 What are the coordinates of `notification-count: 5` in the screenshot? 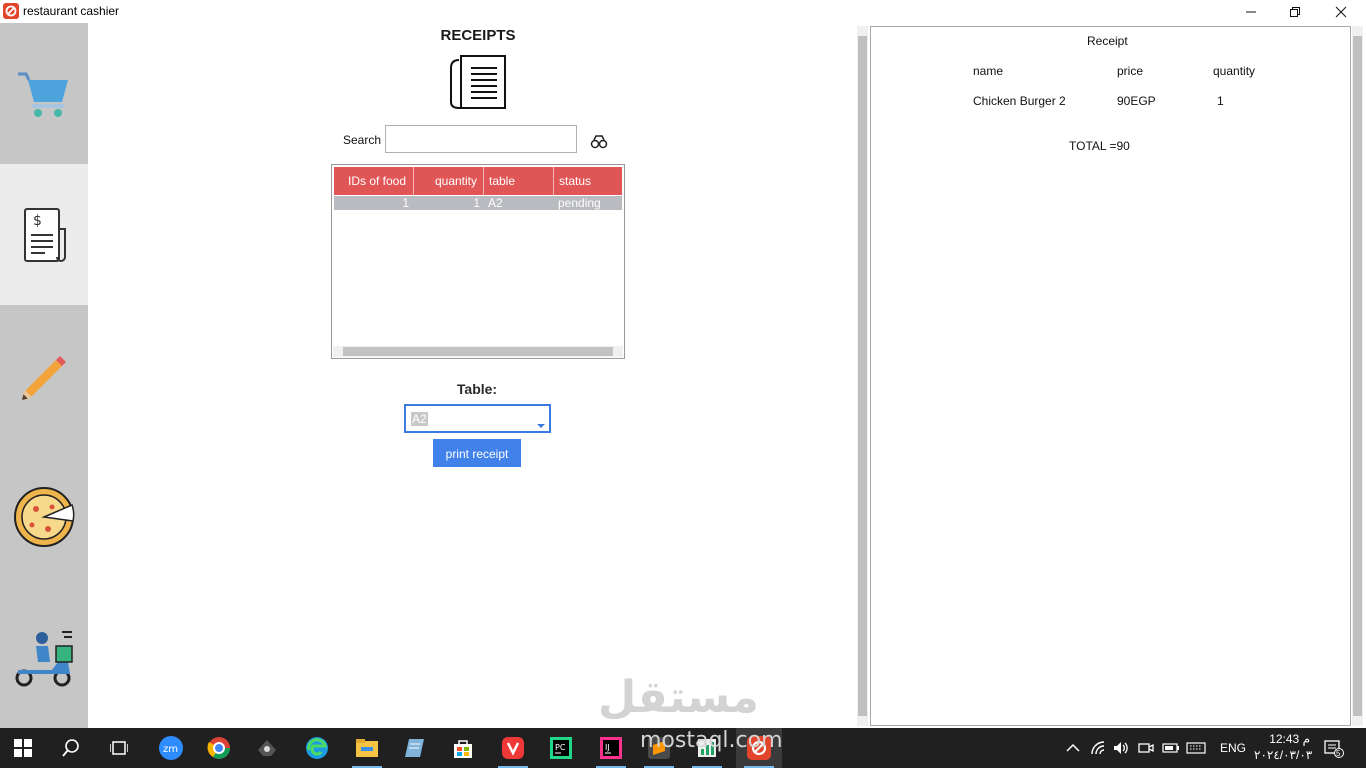 It's located at (1338, 753).